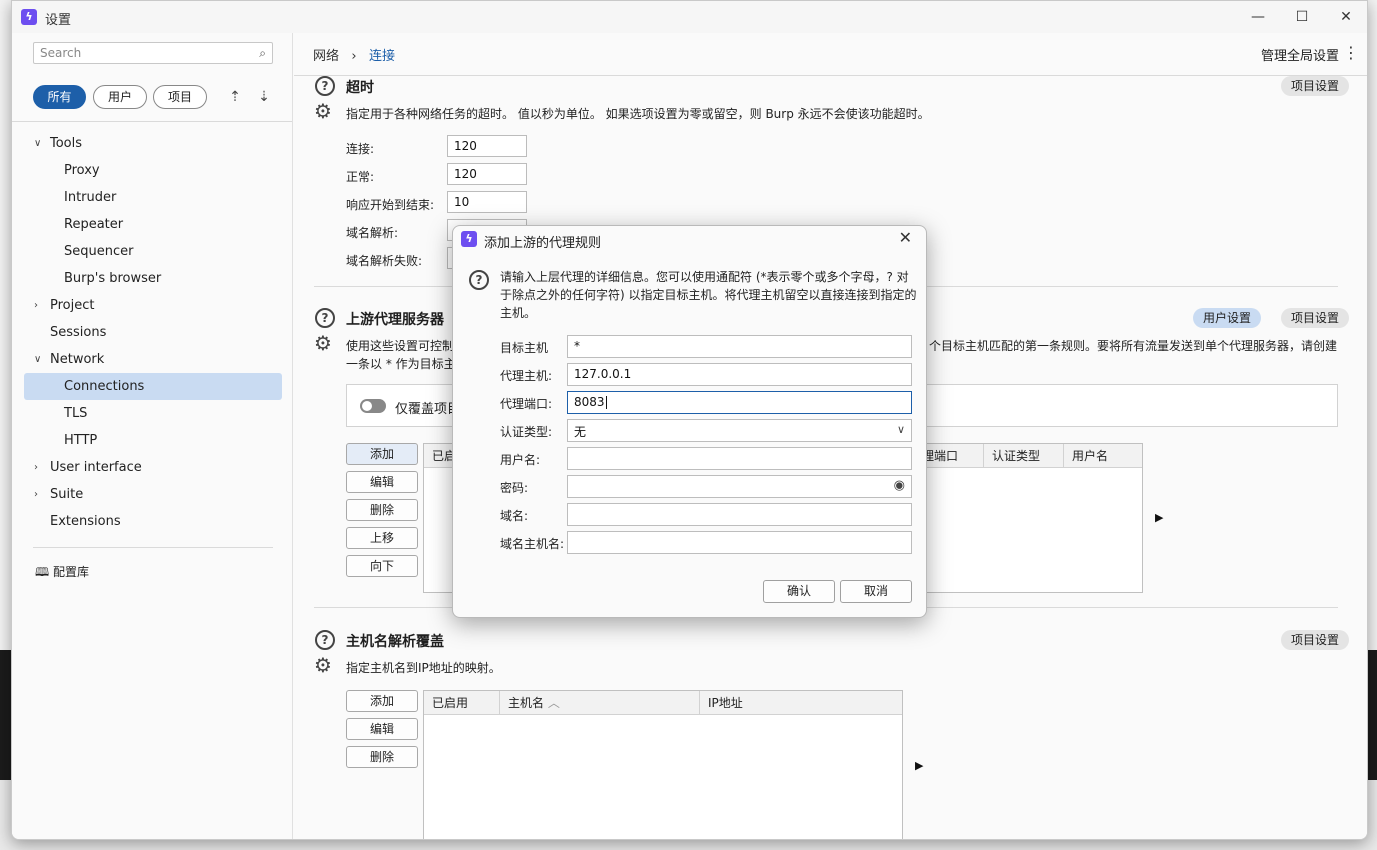 The image size is (1377, 850). What do you see at coordinates (532, 544) in the screenshot?
I see `field-label: 域名主机名:` at bounding box center [532, 544].